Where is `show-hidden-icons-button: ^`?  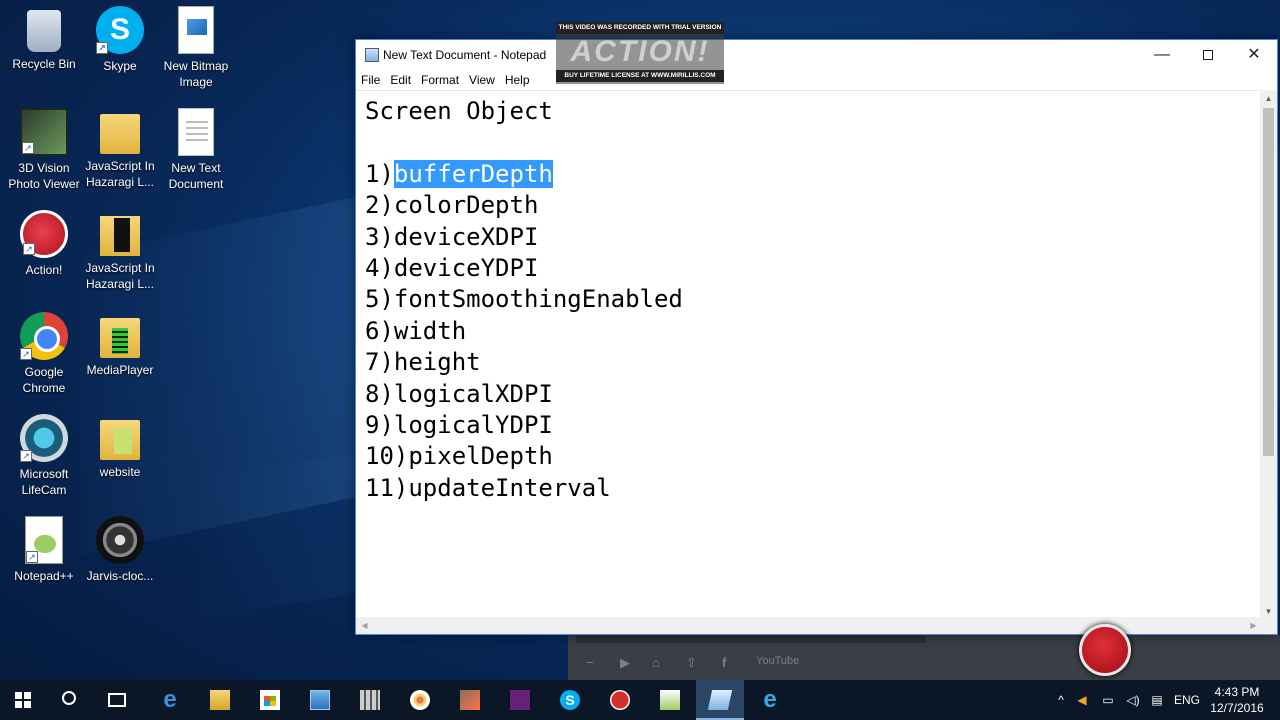
show-hidden-icons-button: ^ is located at coordinates (1061, 700).